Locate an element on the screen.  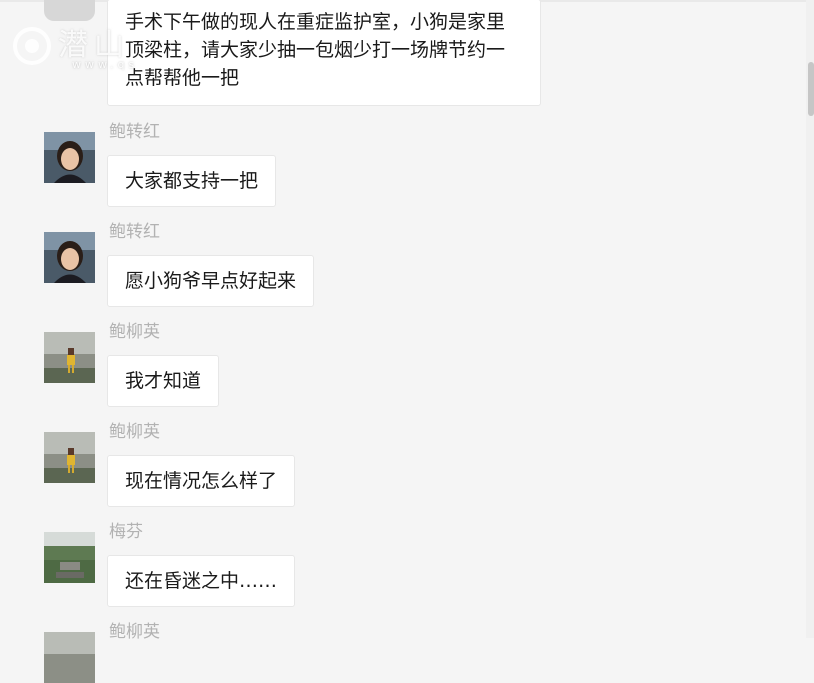
message-bubble: 愿小狗爷早点好起来 is located at coordinates (211, 281).